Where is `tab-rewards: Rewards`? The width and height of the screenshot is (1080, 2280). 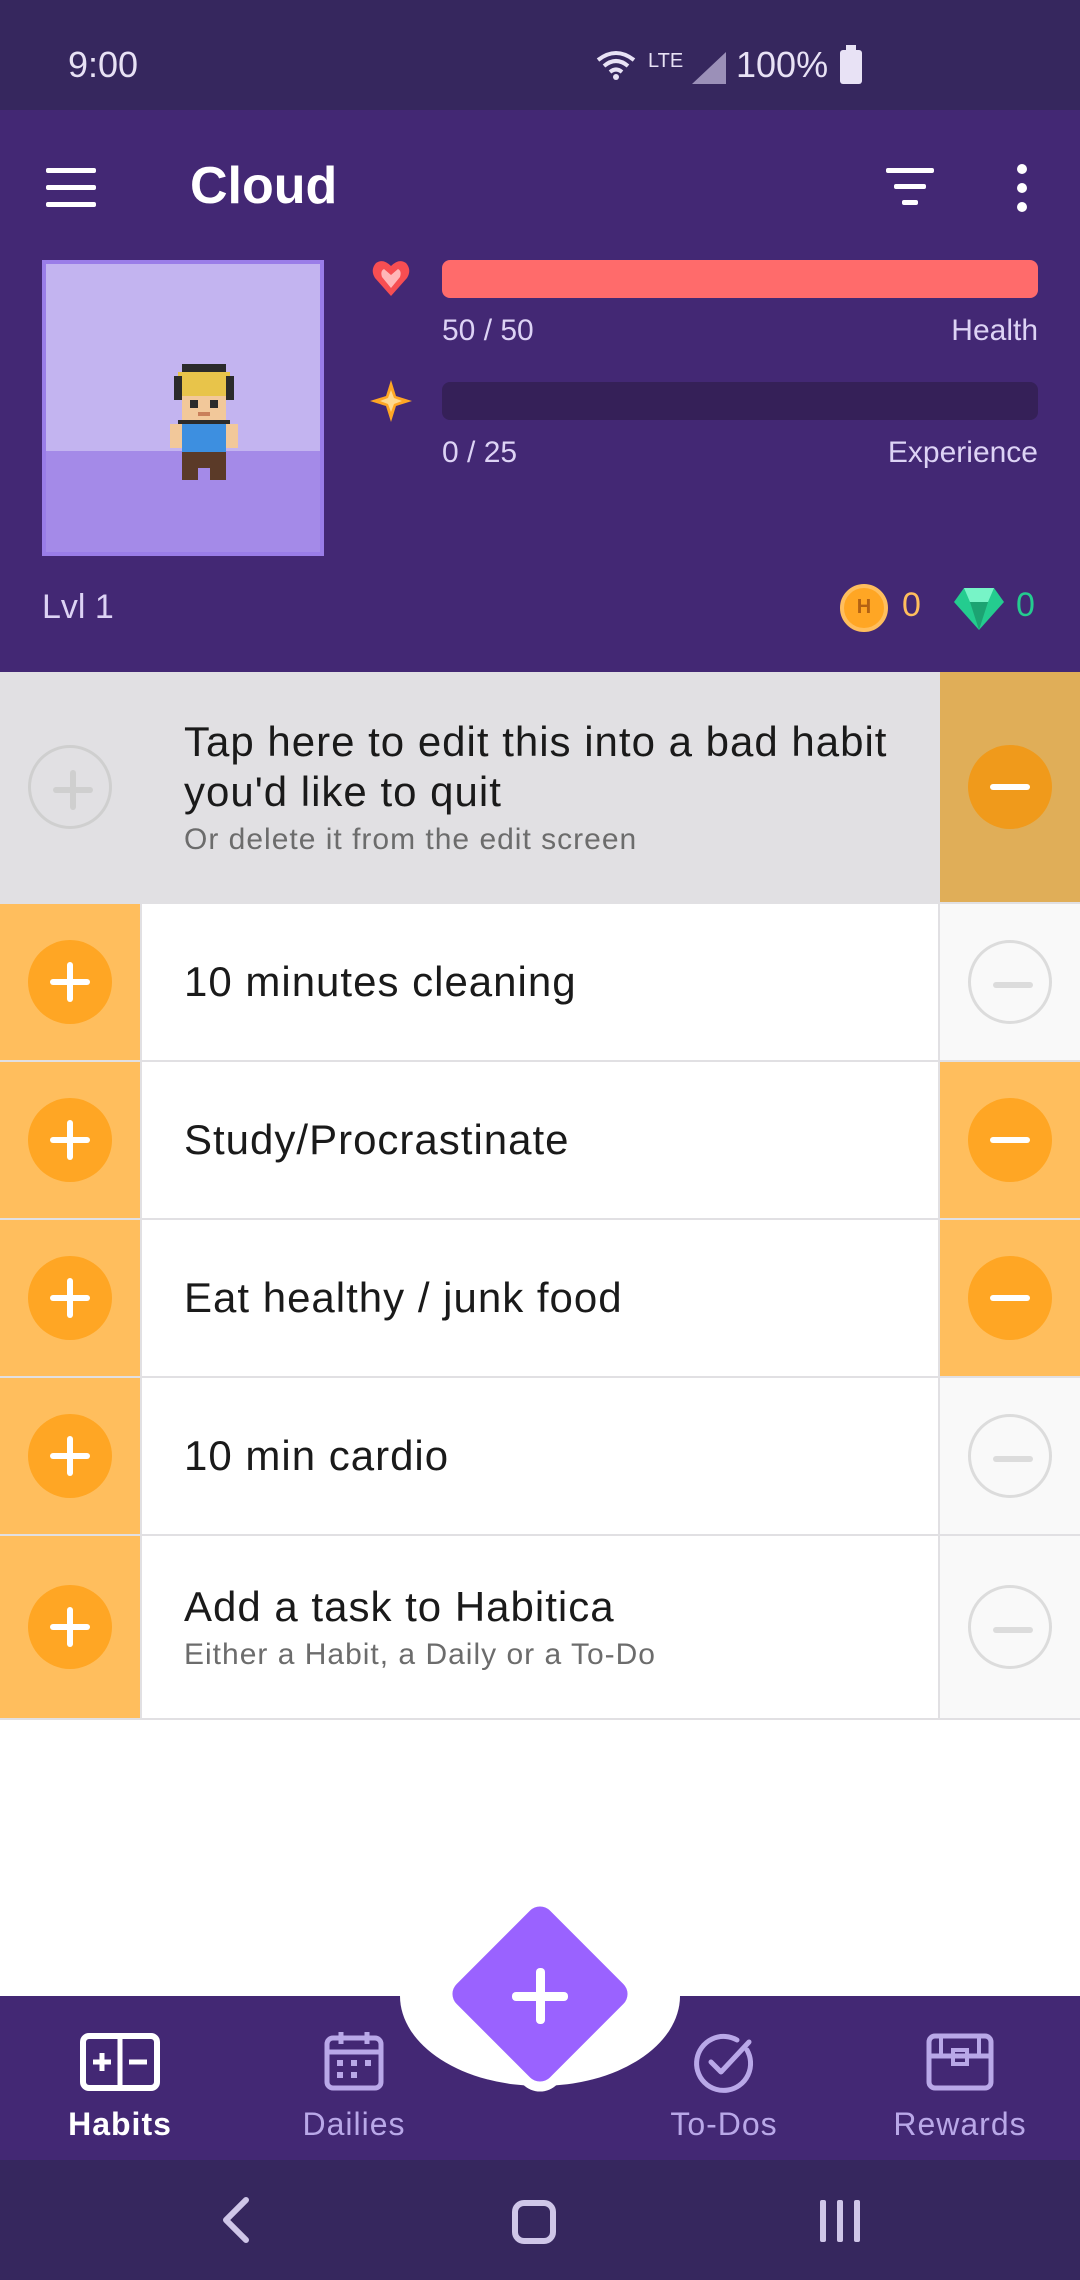
tab-rewards: Rewards is located at coordinates (960, 2086).